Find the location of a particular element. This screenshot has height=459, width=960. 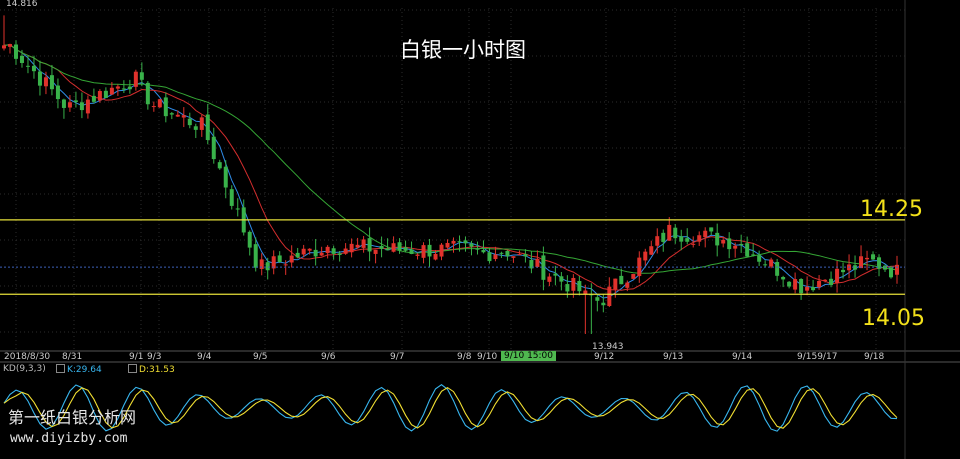

kd-d-value: D:31.53 is located at coordinates (151, 369).